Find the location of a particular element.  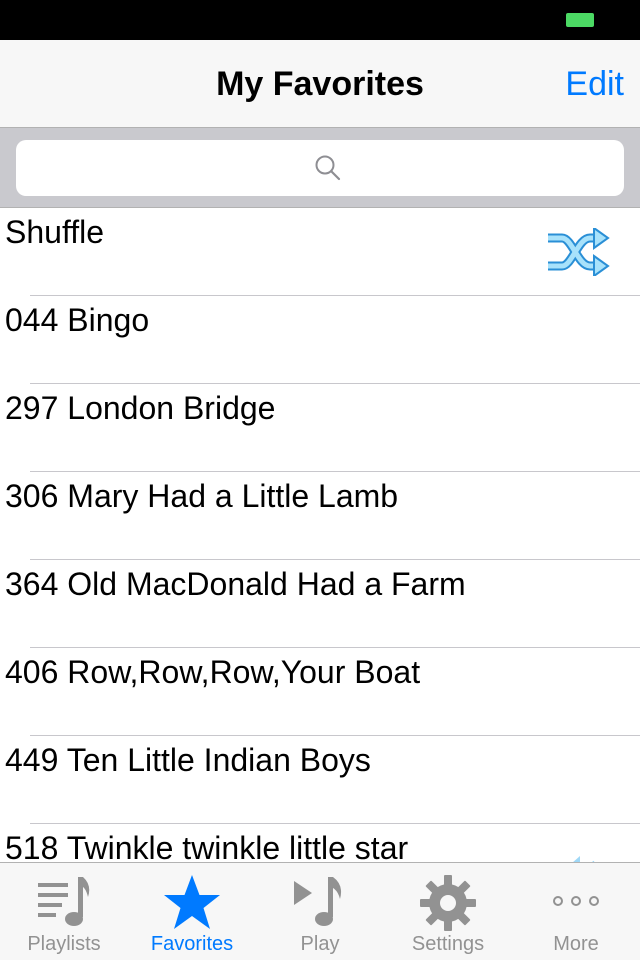

tab-favorites: Favorites is located at coordinates (192, 911).